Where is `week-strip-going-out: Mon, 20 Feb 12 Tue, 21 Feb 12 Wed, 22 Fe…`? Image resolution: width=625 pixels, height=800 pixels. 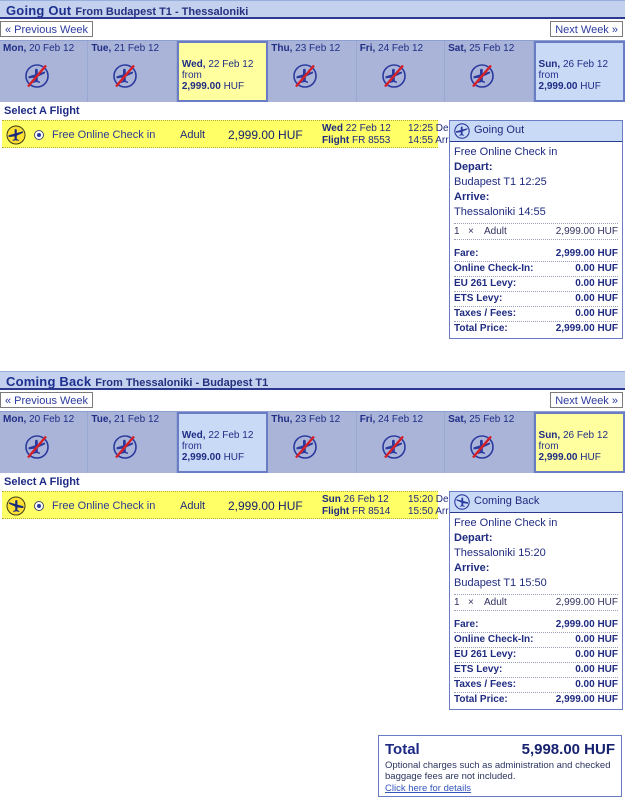 week-strip-going-out: Mon, 20 Feb 12 Tue, 21 Feb 12 Wed, 22 Fe… is located at coordinates (312, 71).